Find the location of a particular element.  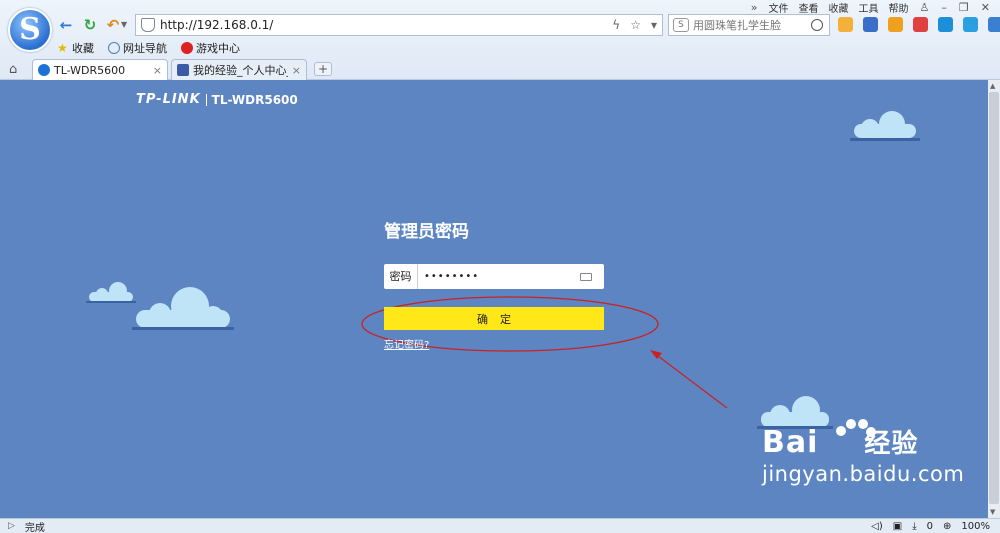

tab-baidu-jingyan: 我的经验_个人中心_百度 × is located at coordinates (239, 69).